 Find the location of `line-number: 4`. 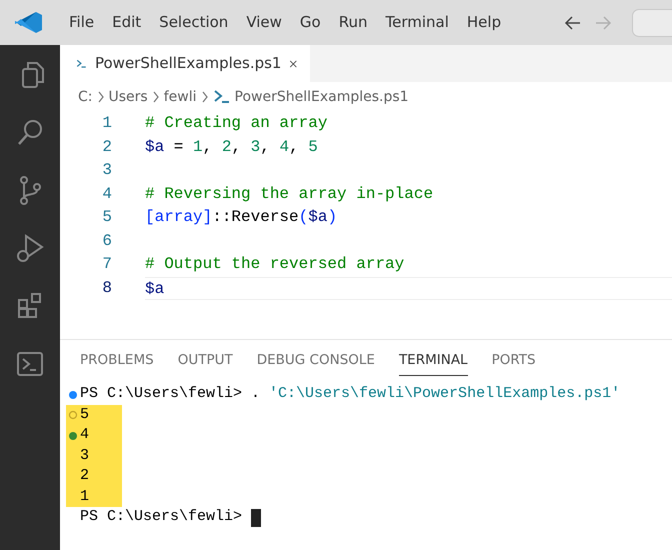

line-number: 4 is located at coordinates (106, 194).